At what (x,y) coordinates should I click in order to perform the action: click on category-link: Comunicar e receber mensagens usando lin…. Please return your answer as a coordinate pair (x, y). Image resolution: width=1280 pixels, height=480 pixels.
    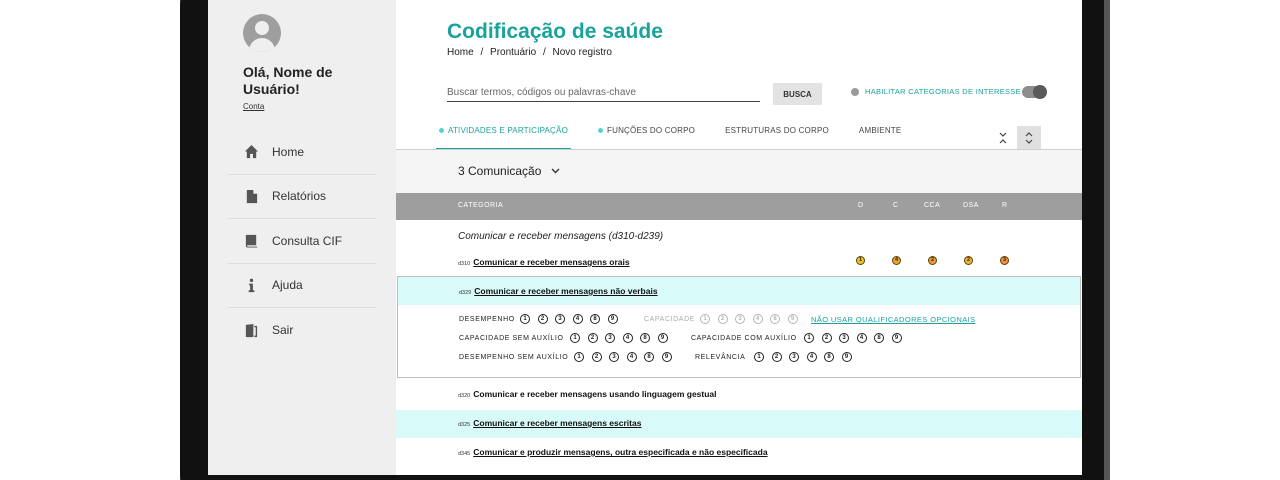
    Looking at the image, I should click on (594, 394).